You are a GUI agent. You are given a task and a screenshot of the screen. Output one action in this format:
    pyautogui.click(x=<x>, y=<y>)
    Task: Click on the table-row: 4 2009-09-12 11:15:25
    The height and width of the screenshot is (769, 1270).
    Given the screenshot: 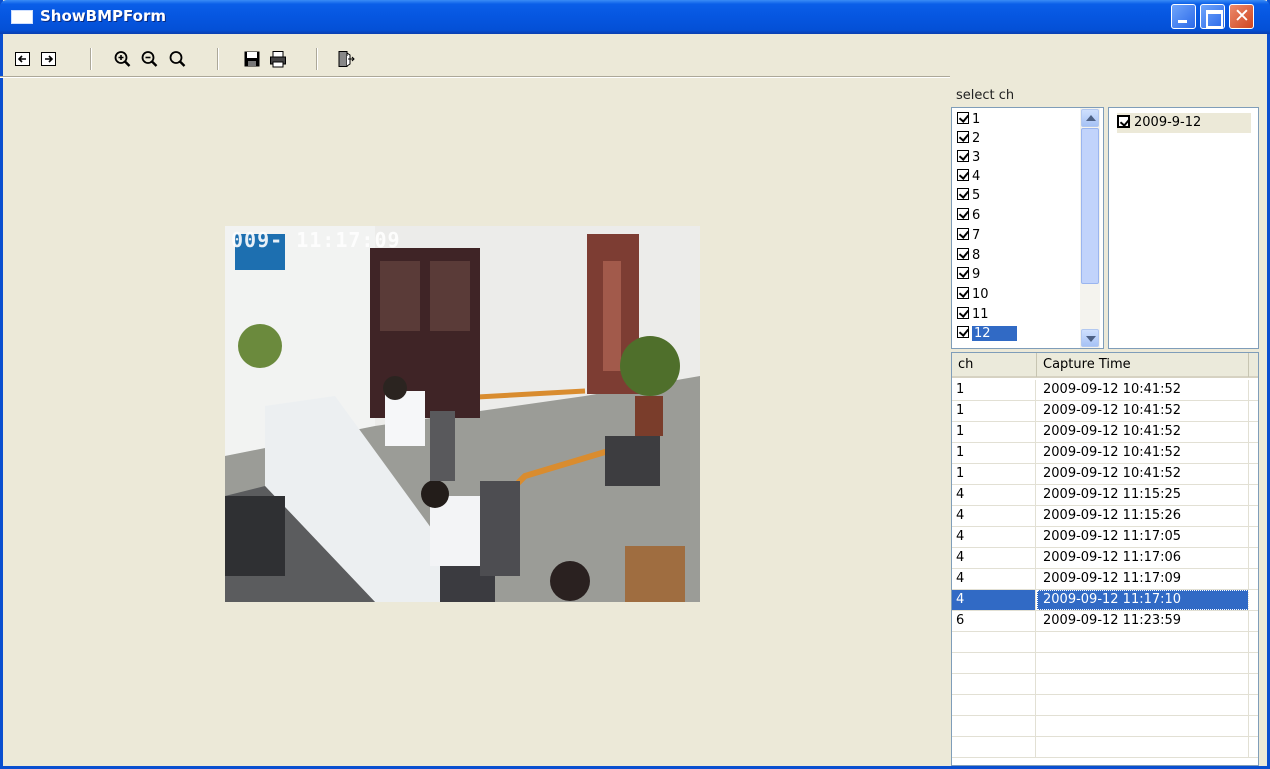 What is the action you would take?
    pyautogui.click(x=1105, y=495)
    